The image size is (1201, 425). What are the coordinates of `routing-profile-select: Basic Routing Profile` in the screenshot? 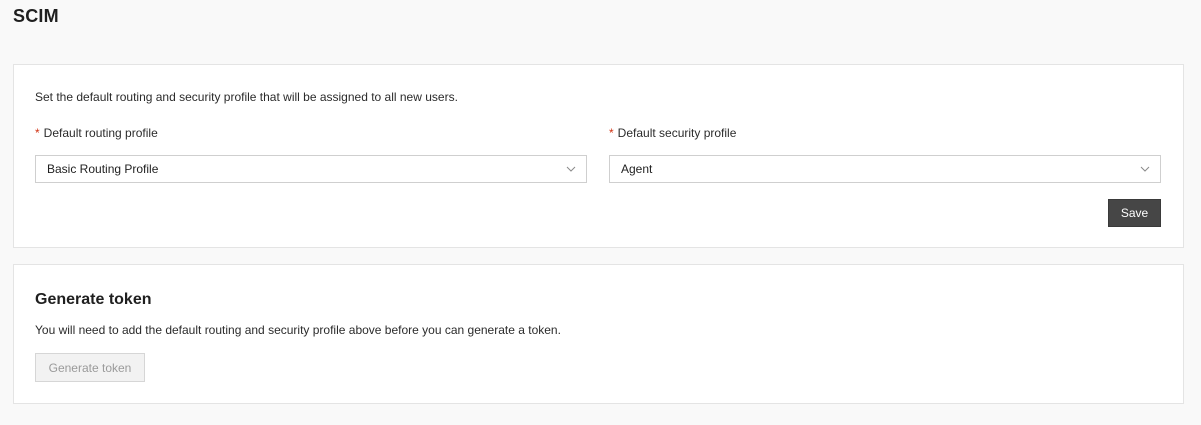 It's located at (311, 169).